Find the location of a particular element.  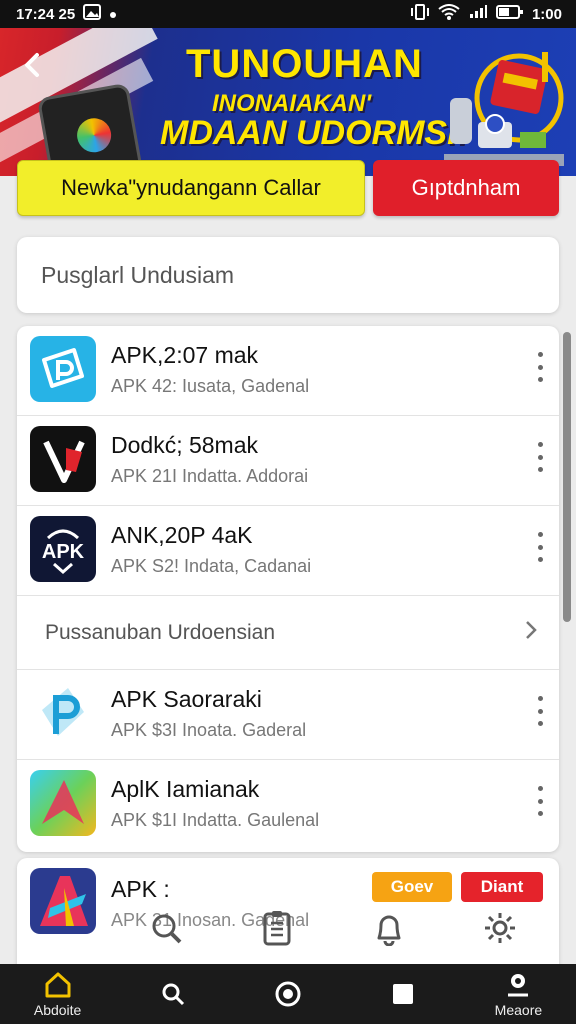

nav-search is located at coordinates (172, 994).